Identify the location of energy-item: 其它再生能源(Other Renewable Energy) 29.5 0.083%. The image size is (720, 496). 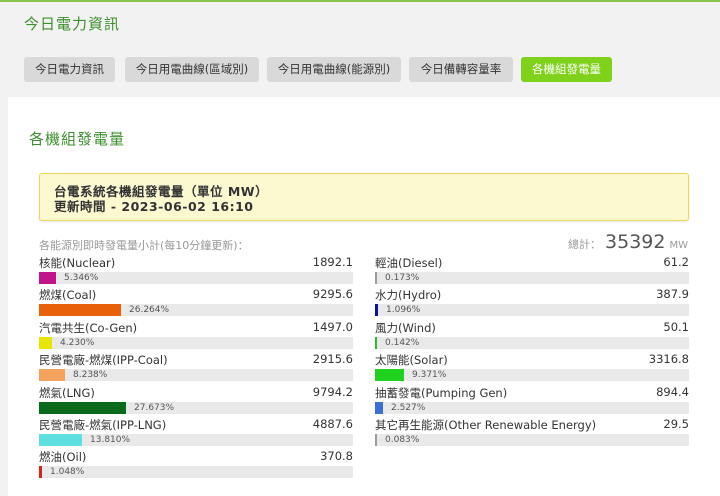
(532, 433).